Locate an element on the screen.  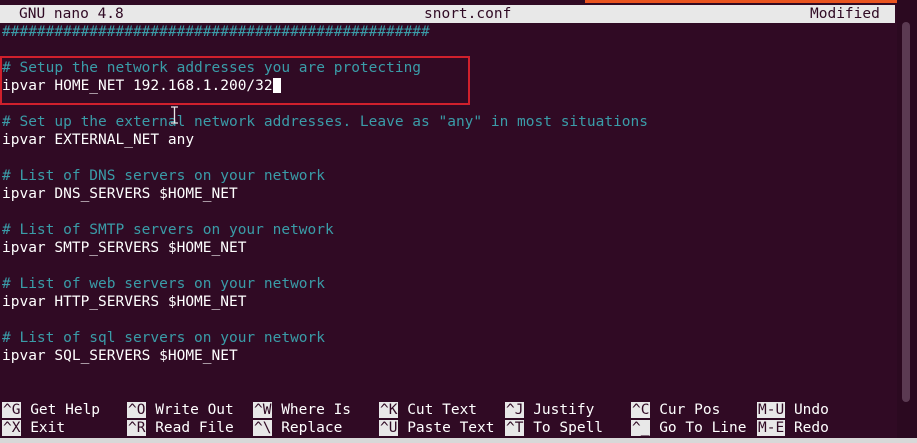
shortcut-justify: ^J Justify is located at coordinates (549, 410).